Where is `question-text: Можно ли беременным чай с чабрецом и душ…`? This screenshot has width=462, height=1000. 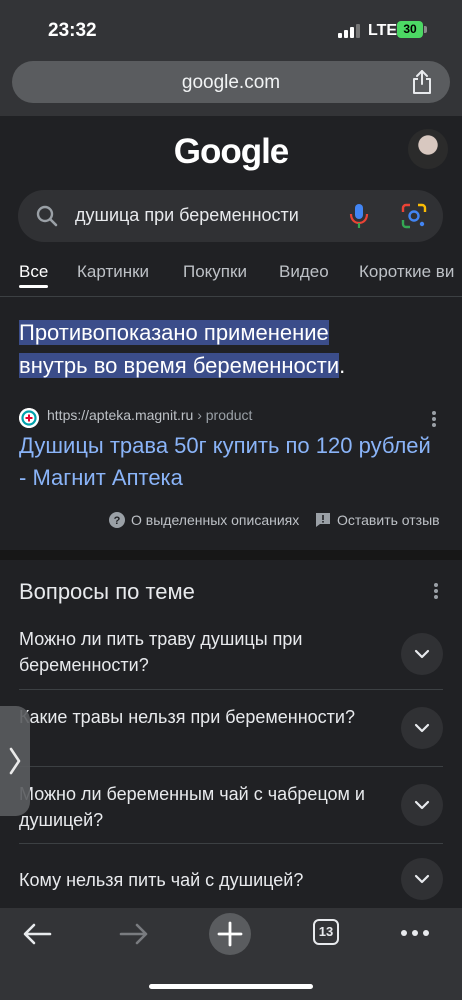 question-text: Можно ли беременным чай с чабрецом и душ… is located at coordinates (192, 807).